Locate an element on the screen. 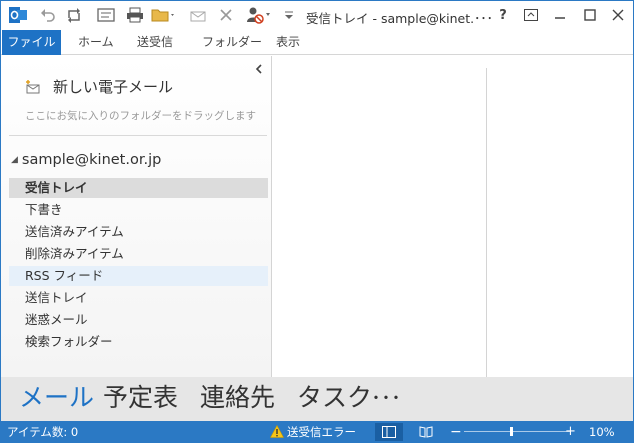 This screenshot has width=634, height=443. reading-view-icon is located at coordinates (426, 432).